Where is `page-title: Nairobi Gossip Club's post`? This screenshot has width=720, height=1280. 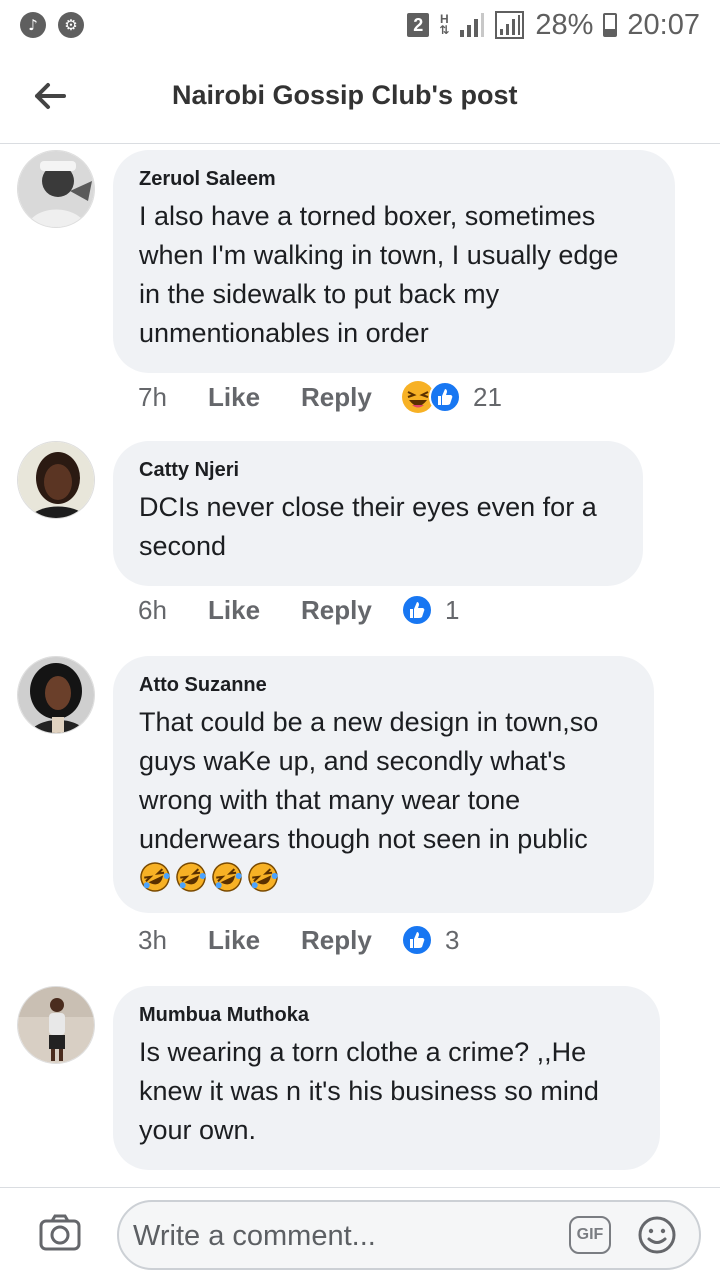
page-title: Nairobi Gossip Club's post is located at coordinates (345, 95).